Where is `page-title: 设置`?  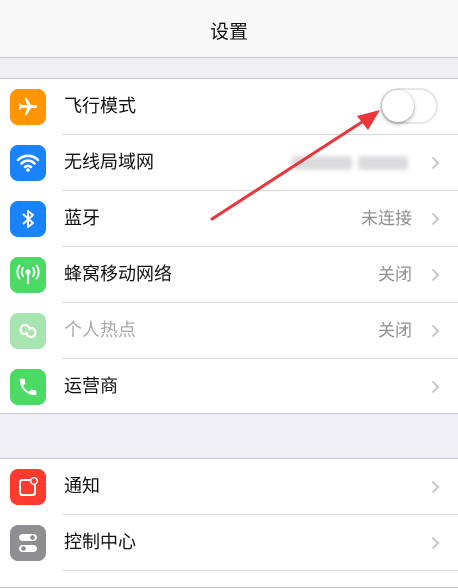 page-title: 设置 is located at coordinates (228, 32).